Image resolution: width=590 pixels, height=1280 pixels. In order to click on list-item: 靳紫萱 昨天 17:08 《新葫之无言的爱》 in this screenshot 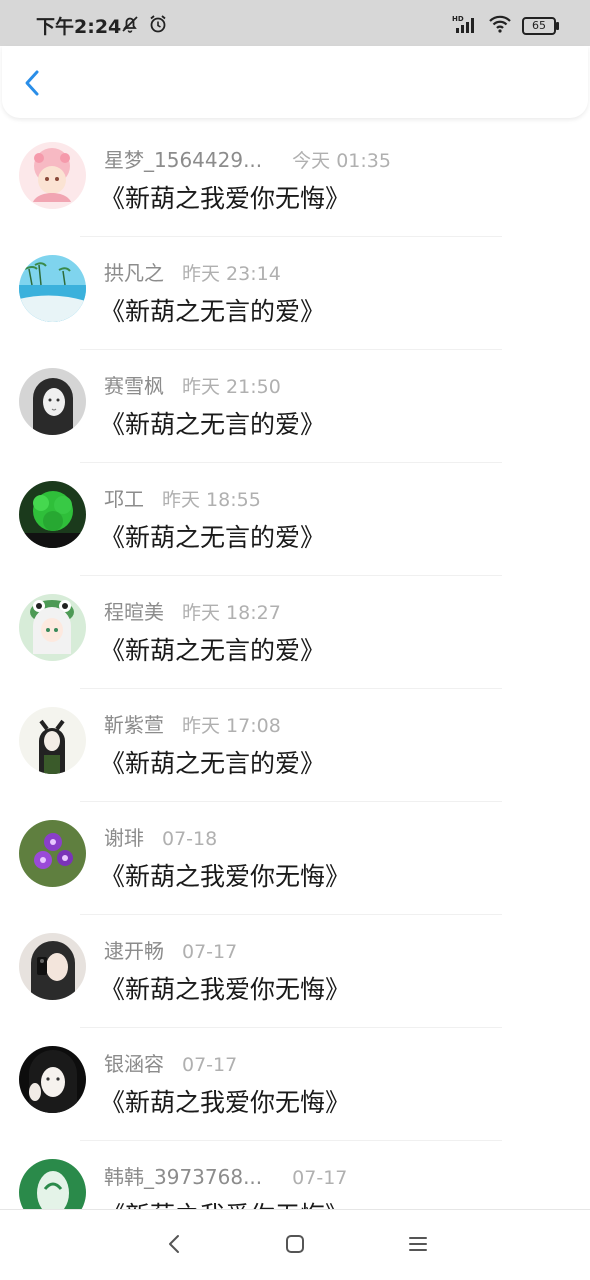, I will do `click(295, 745)`.